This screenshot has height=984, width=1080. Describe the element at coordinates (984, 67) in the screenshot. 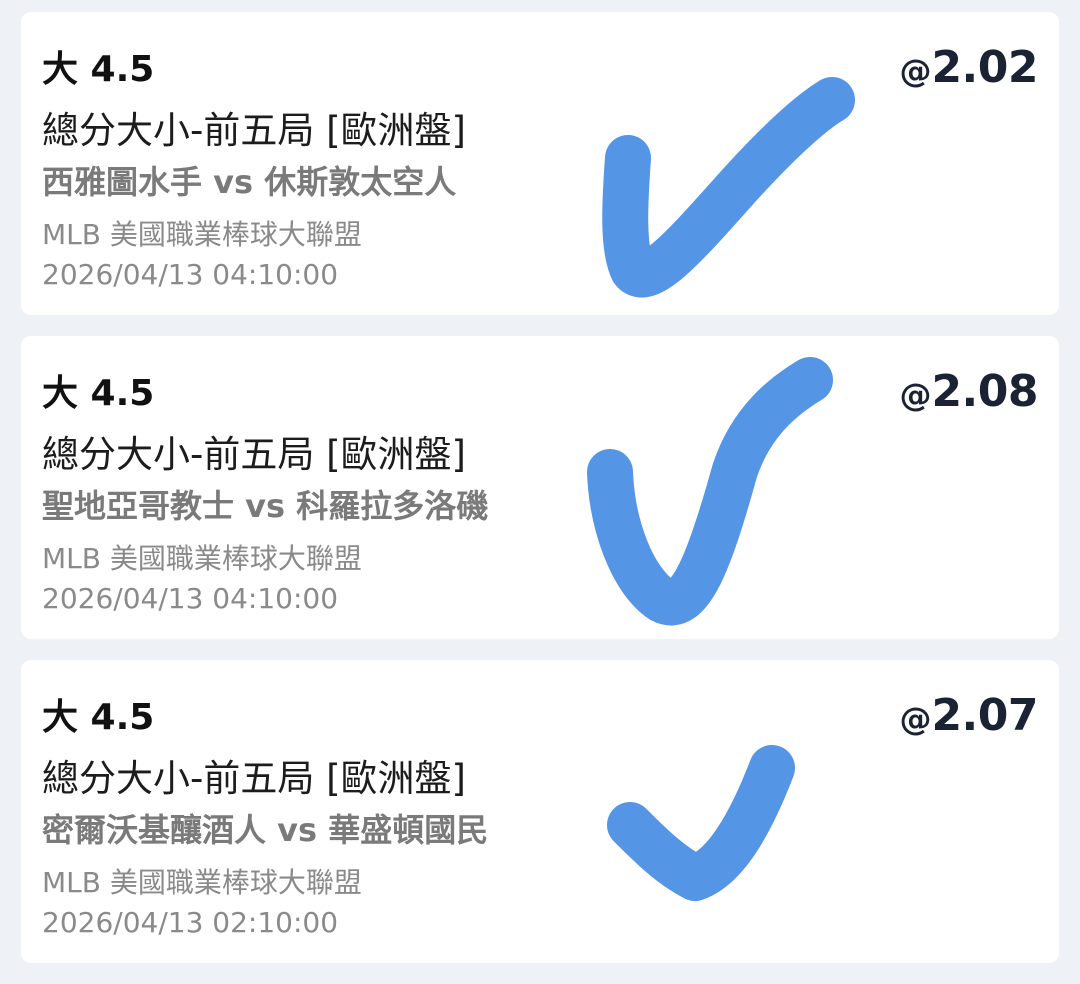

I see `odds-value: 2.02` at that location.